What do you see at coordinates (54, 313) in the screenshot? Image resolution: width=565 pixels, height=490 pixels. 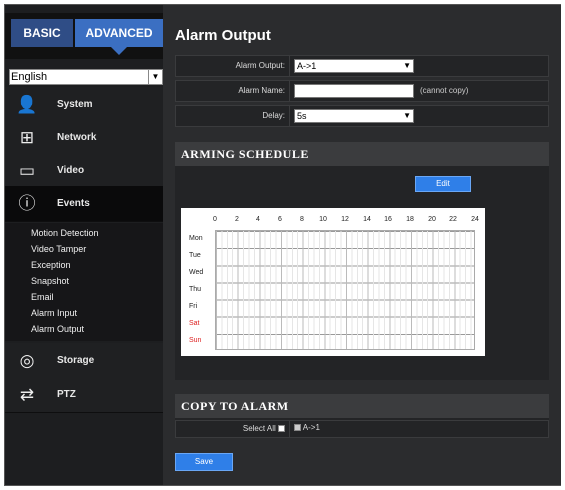 I see `submenu-item-alarm-input: Alarm Input` at bounding box center [54, 313].